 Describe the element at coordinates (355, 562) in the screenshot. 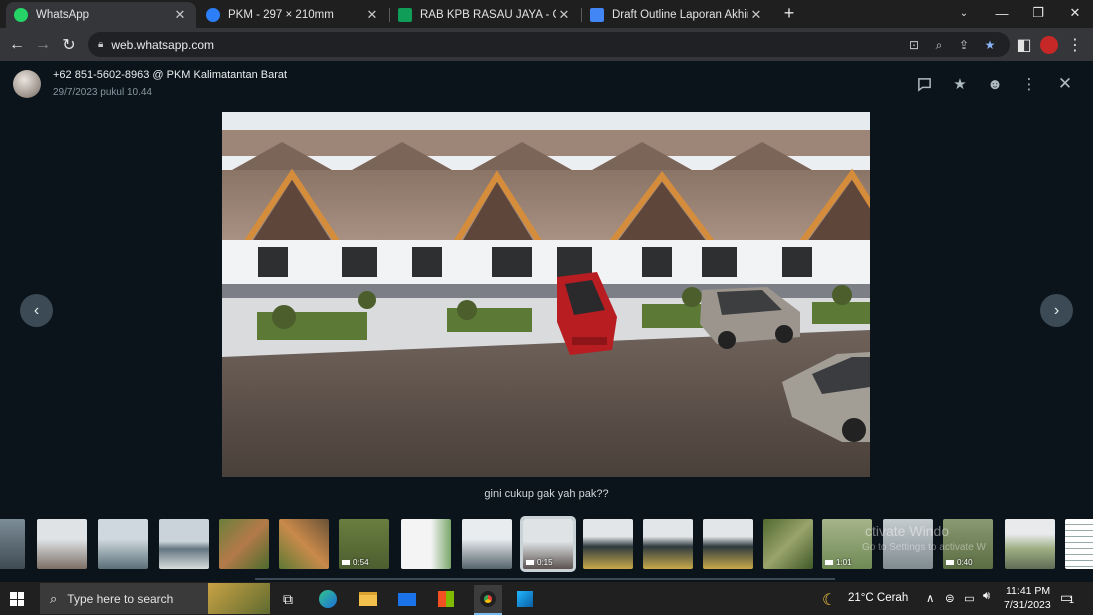

I see `video-duration: 0:54` at that location.